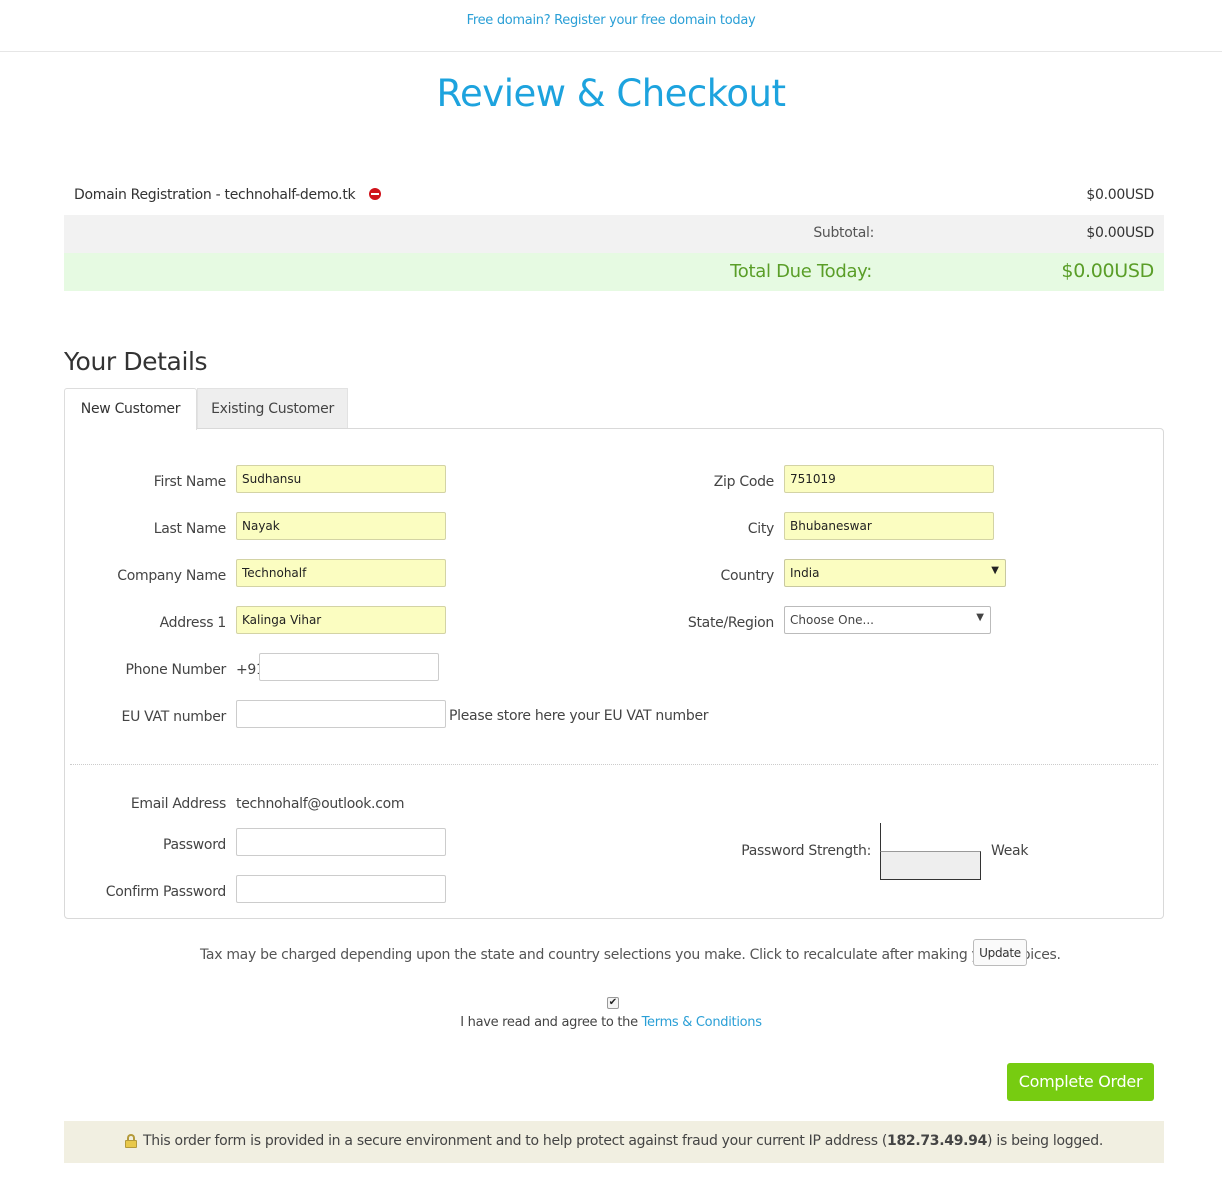 This screenshot has width=1222, height=1194. I want to click on page-title: Review & Checkout, so click(611, 93).